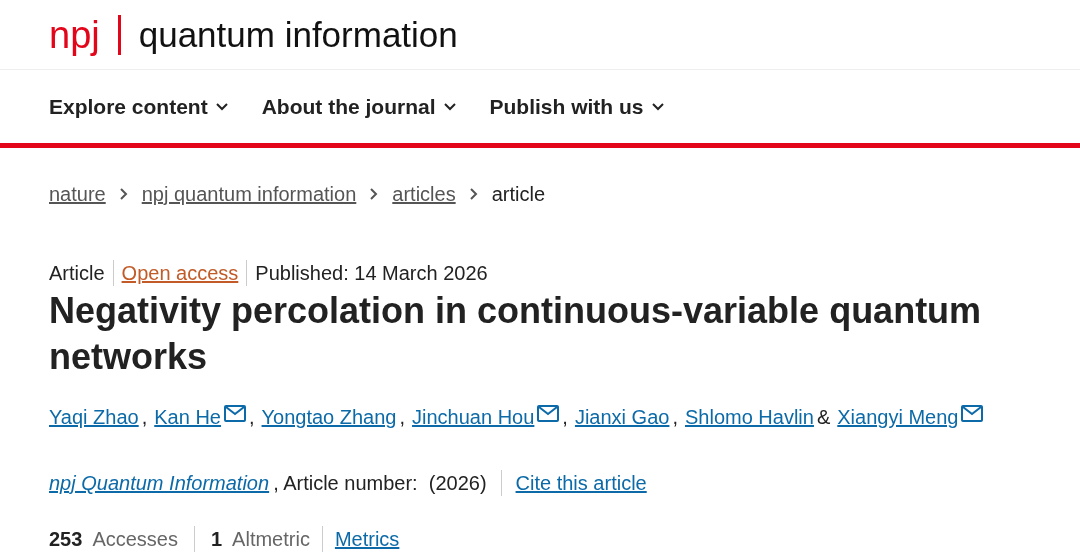  Describe the element at coordinates (371, 273) in the screenshot. I see `published-date: Published: 14 March 2026` at that location.